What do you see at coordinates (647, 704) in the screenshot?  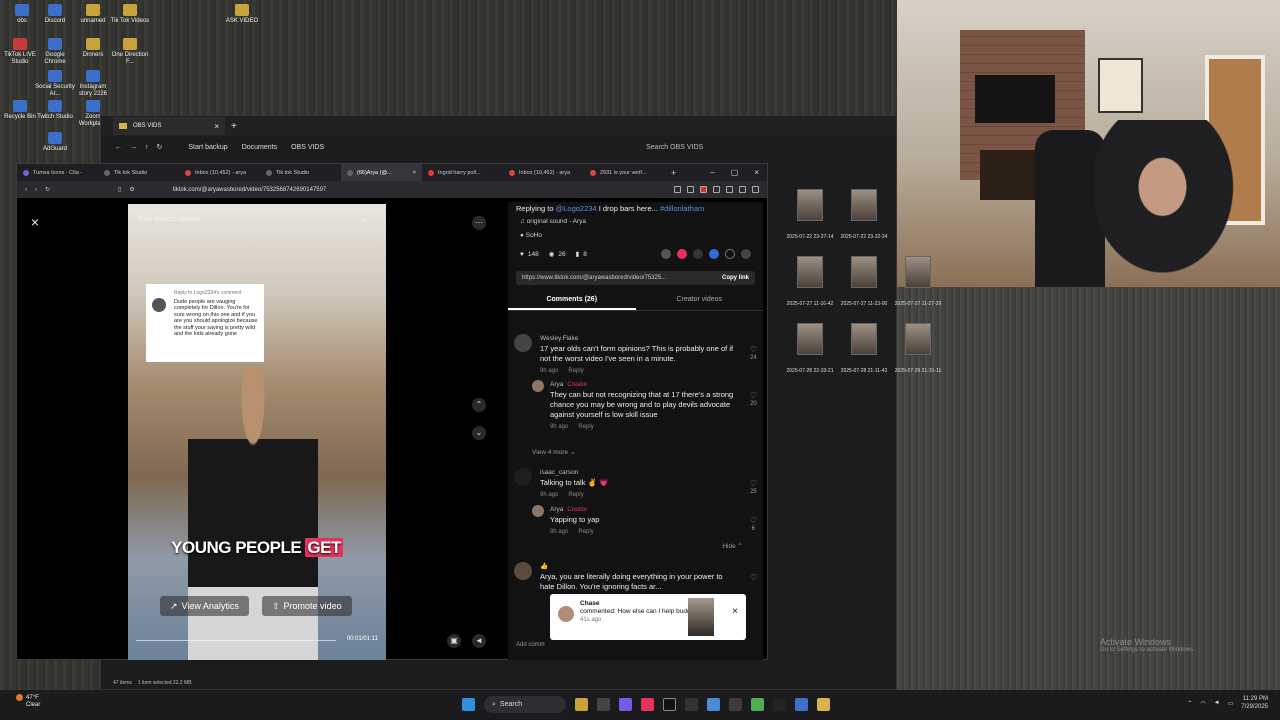 I see `brave-icon` at bounding box center [647, 704].